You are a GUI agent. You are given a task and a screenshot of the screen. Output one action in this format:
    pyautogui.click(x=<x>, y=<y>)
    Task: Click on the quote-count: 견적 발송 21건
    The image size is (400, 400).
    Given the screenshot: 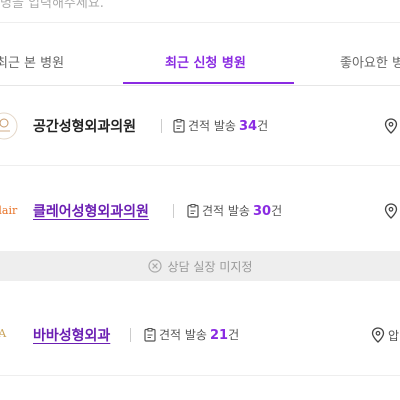 What is the action you would take?
    pyautogui.click(x=191, y=334)
    